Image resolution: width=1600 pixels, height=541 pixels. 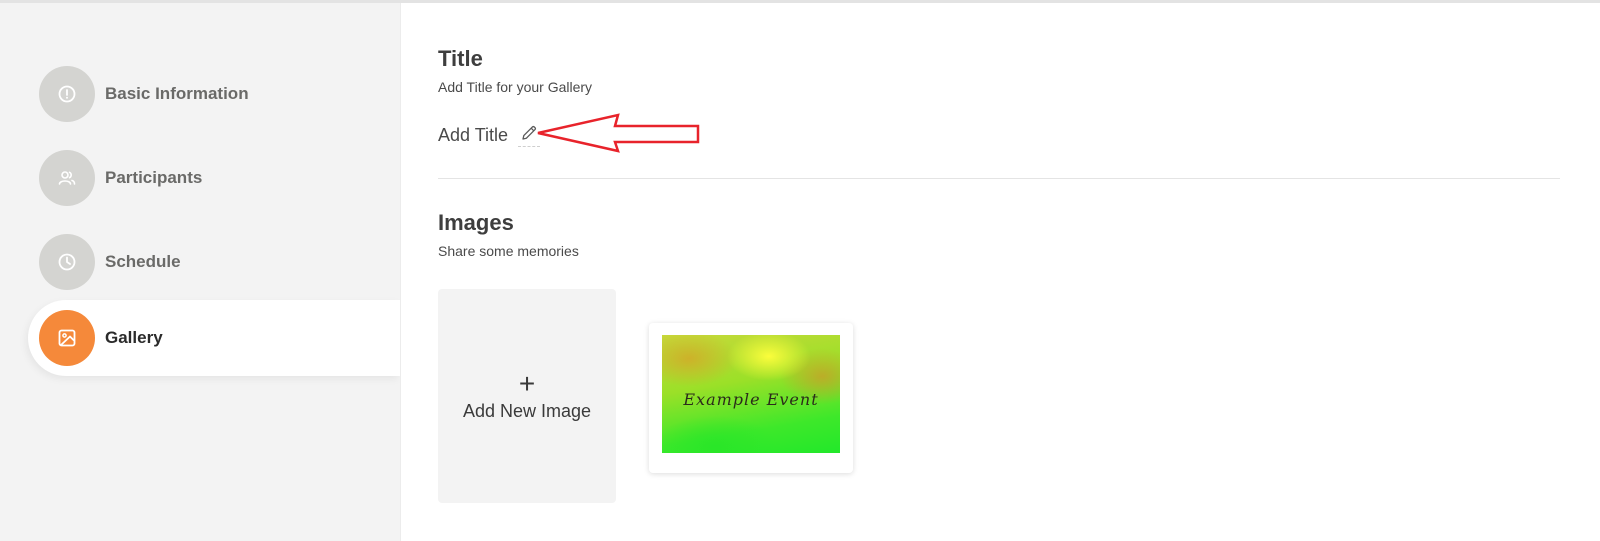 I want to click on gallery-image-thumbnail: Example Event, so click(x=751, y=394).